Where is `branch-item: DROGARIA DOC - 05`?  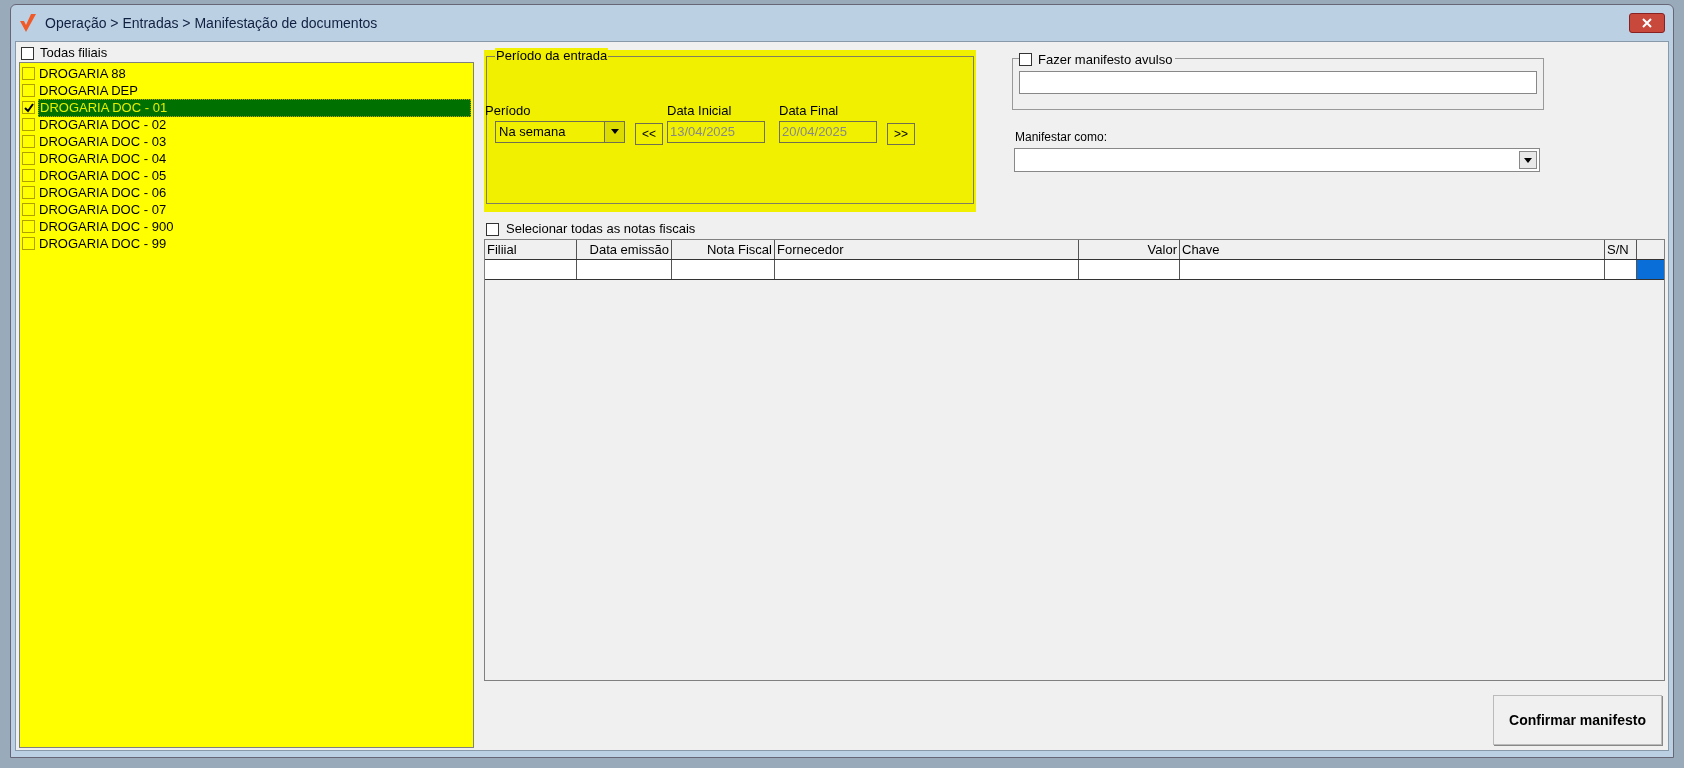 branch-item: DROGARIA DOC - 05 is located at coordinates (254, 175).